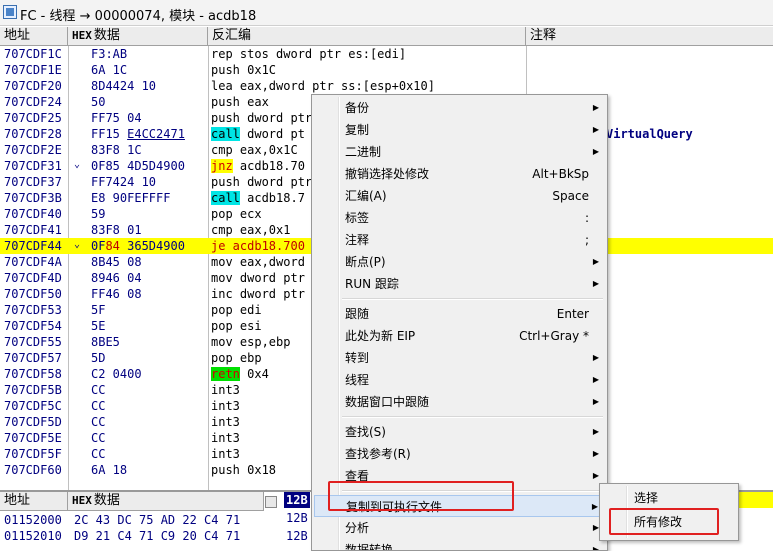 The image size is (773, 551). Describe the element at coordinates (33, 70) in the screenshot. I see `row-address: 707CDF1E` at that location.